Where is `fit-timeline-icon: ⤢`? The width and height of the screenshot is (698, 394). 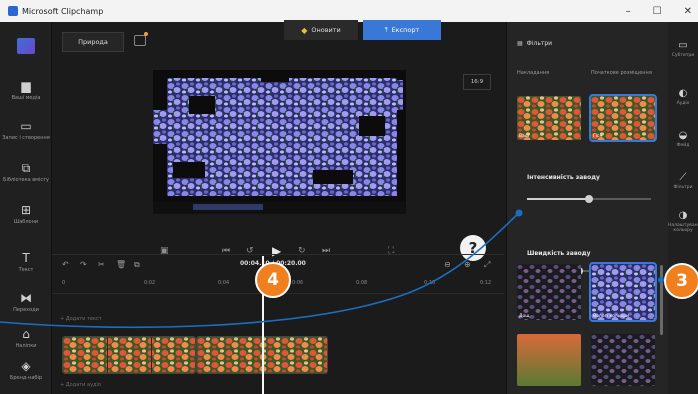
fit-timeline-icon: ⤢ is located at coordinates (487, 265).